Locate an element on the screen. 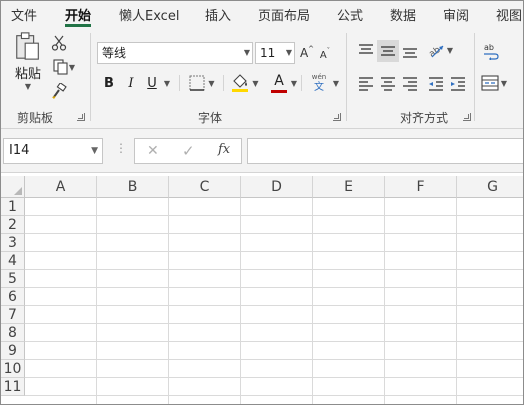 This screenshot has height=405, width=524. align-bottom-icon is located at coordinates (410, 53).